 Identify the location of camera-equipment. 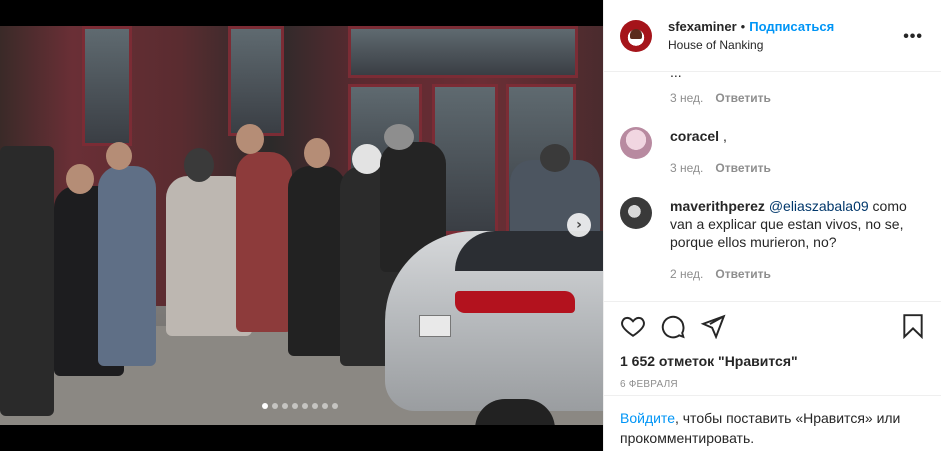
(27, 281).